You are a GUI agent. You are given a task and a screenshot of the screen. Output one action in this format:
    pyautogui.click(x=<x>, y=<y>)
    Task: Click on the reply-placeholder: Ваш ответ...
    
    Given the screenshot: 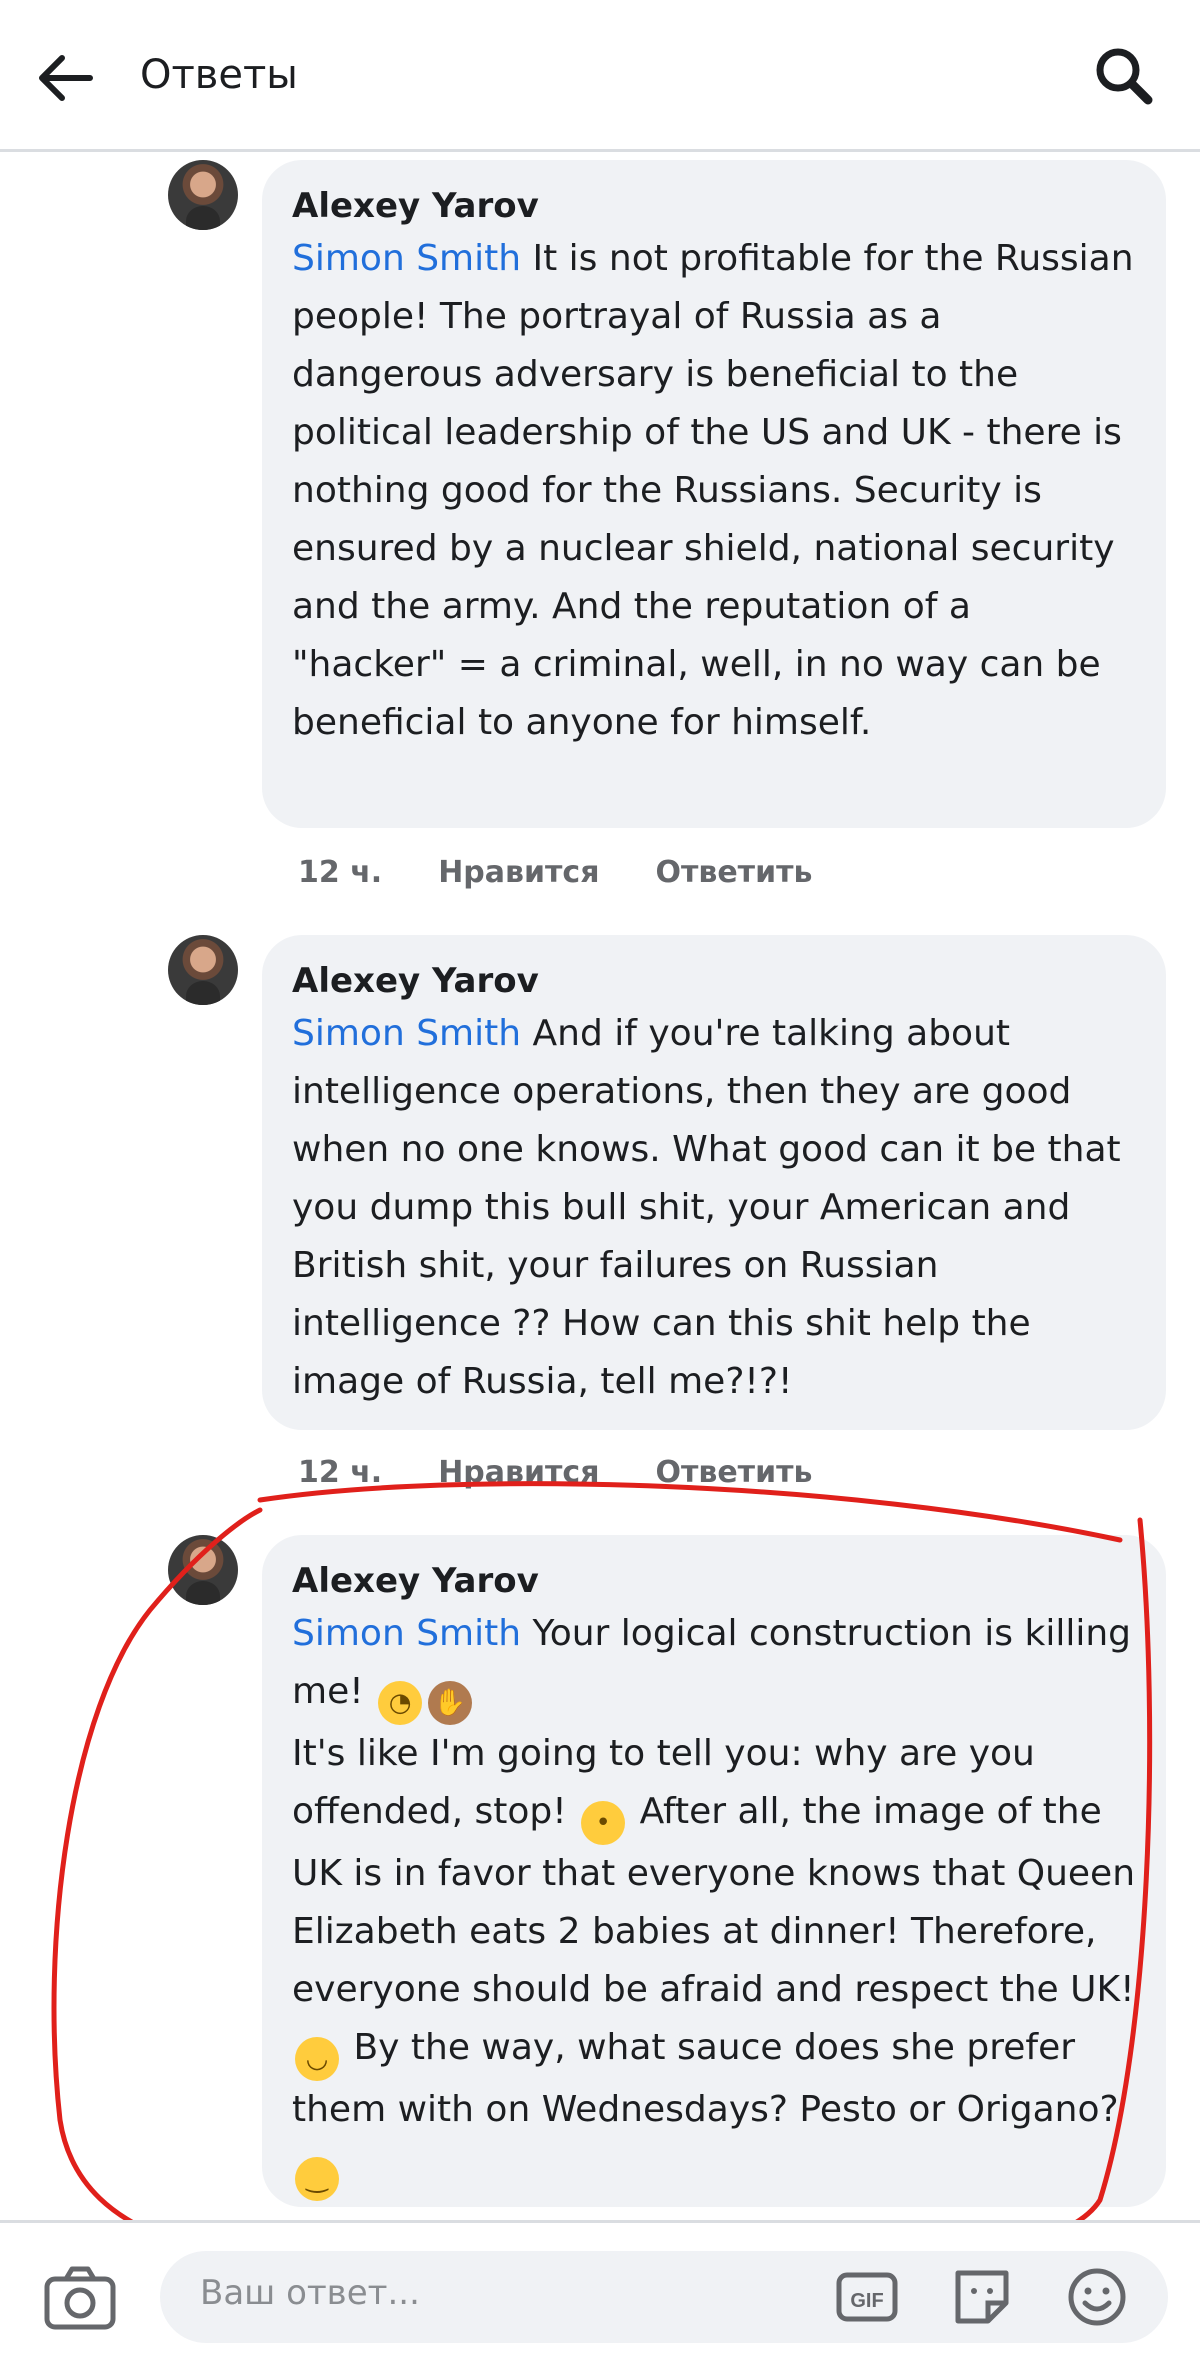 What is the action you would take?
    pyautogui.click(x=310, y=2293)
    